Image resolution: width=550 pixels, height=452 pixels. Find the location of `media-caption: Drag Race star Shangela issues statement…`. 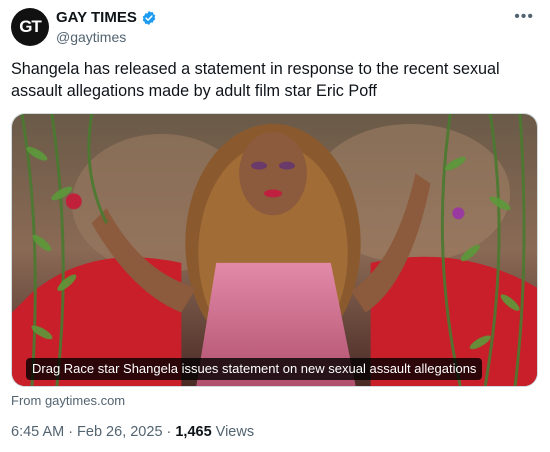

media-caption: Drag Race star Shangela issues statement… is located at coordinates (254, 369).